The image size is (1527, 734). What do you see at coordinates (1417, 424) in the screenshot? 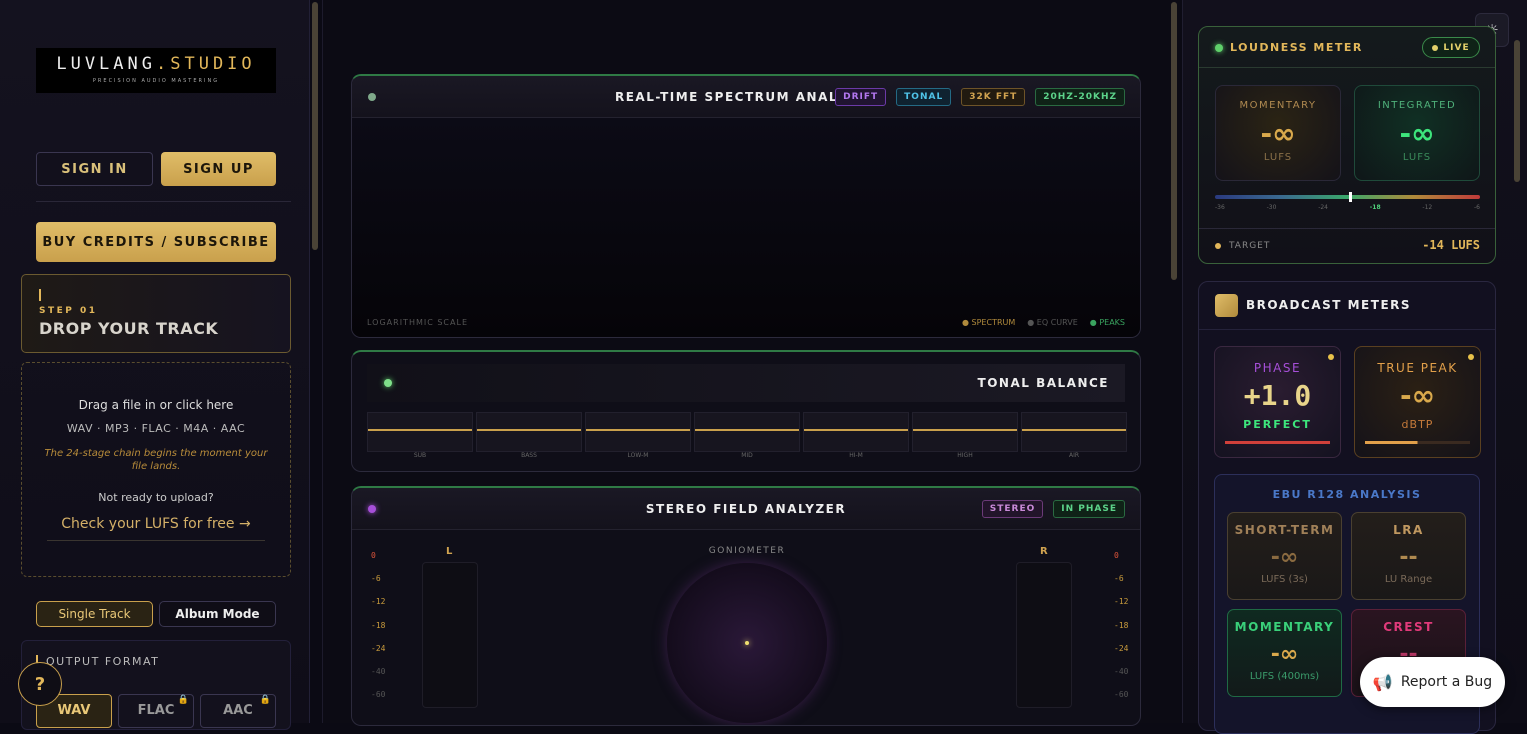
I see `true-peak-unit: dBTP` at bounding box center [1417, 424].